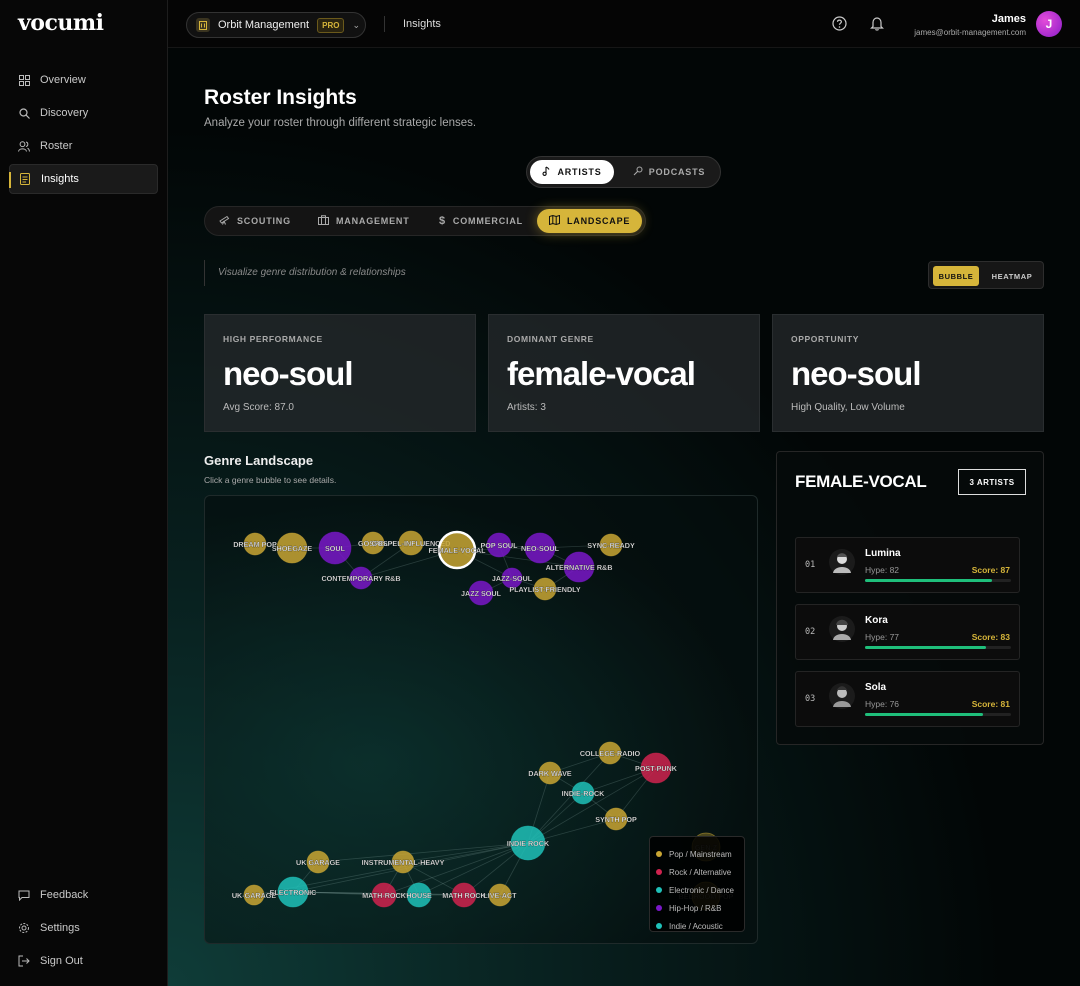 This screenshot has width=1080, height=986. What do you see at coordinates (907, 565) in the screenshot?
I see `artist-row: 01 Lumina Hype: 82 Score: 87` at bounding box center [907, 565].